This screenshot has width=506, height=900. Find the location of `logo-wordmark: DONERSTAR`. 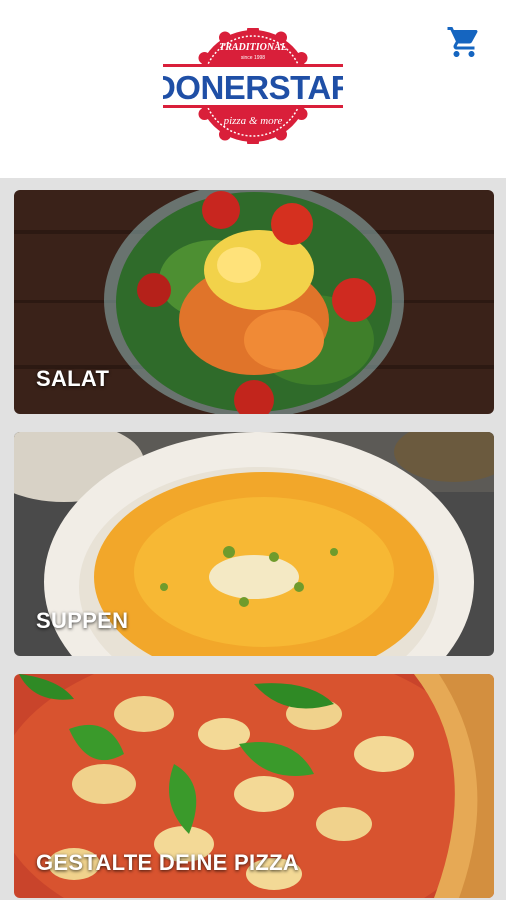

logo-wordmark: DONERSTAR is located at coordinates (253, 87).